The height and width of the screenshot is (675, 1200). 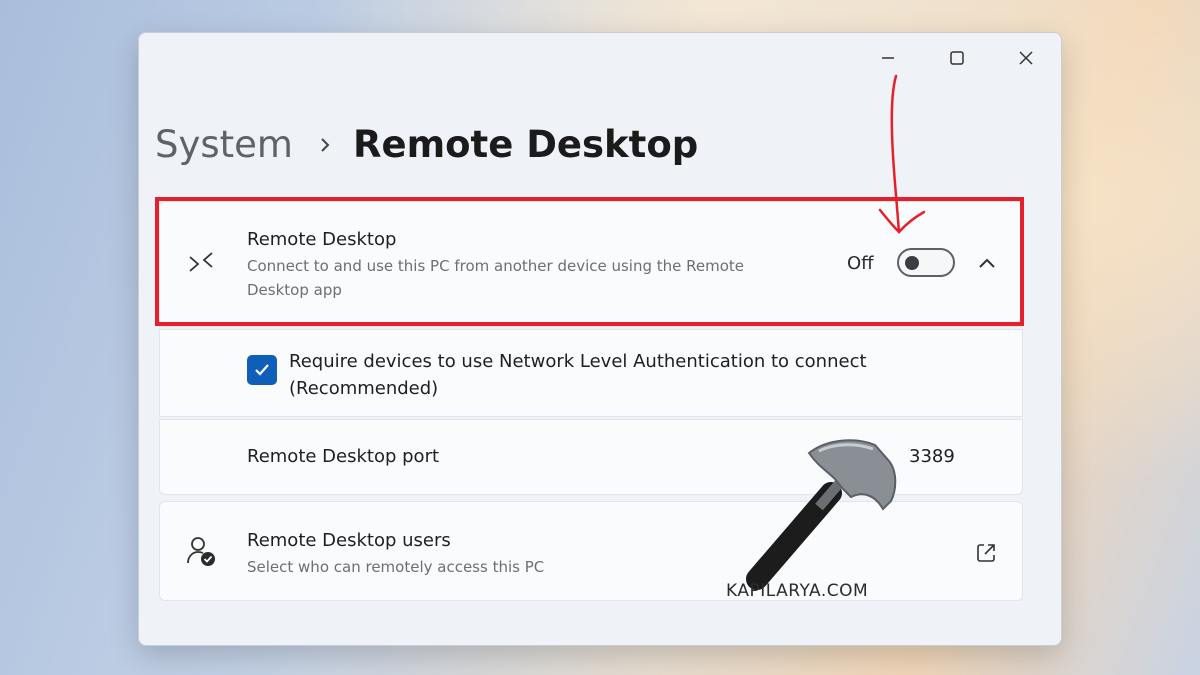 I want to click on user-check-icon, so click(x=201, y=551).